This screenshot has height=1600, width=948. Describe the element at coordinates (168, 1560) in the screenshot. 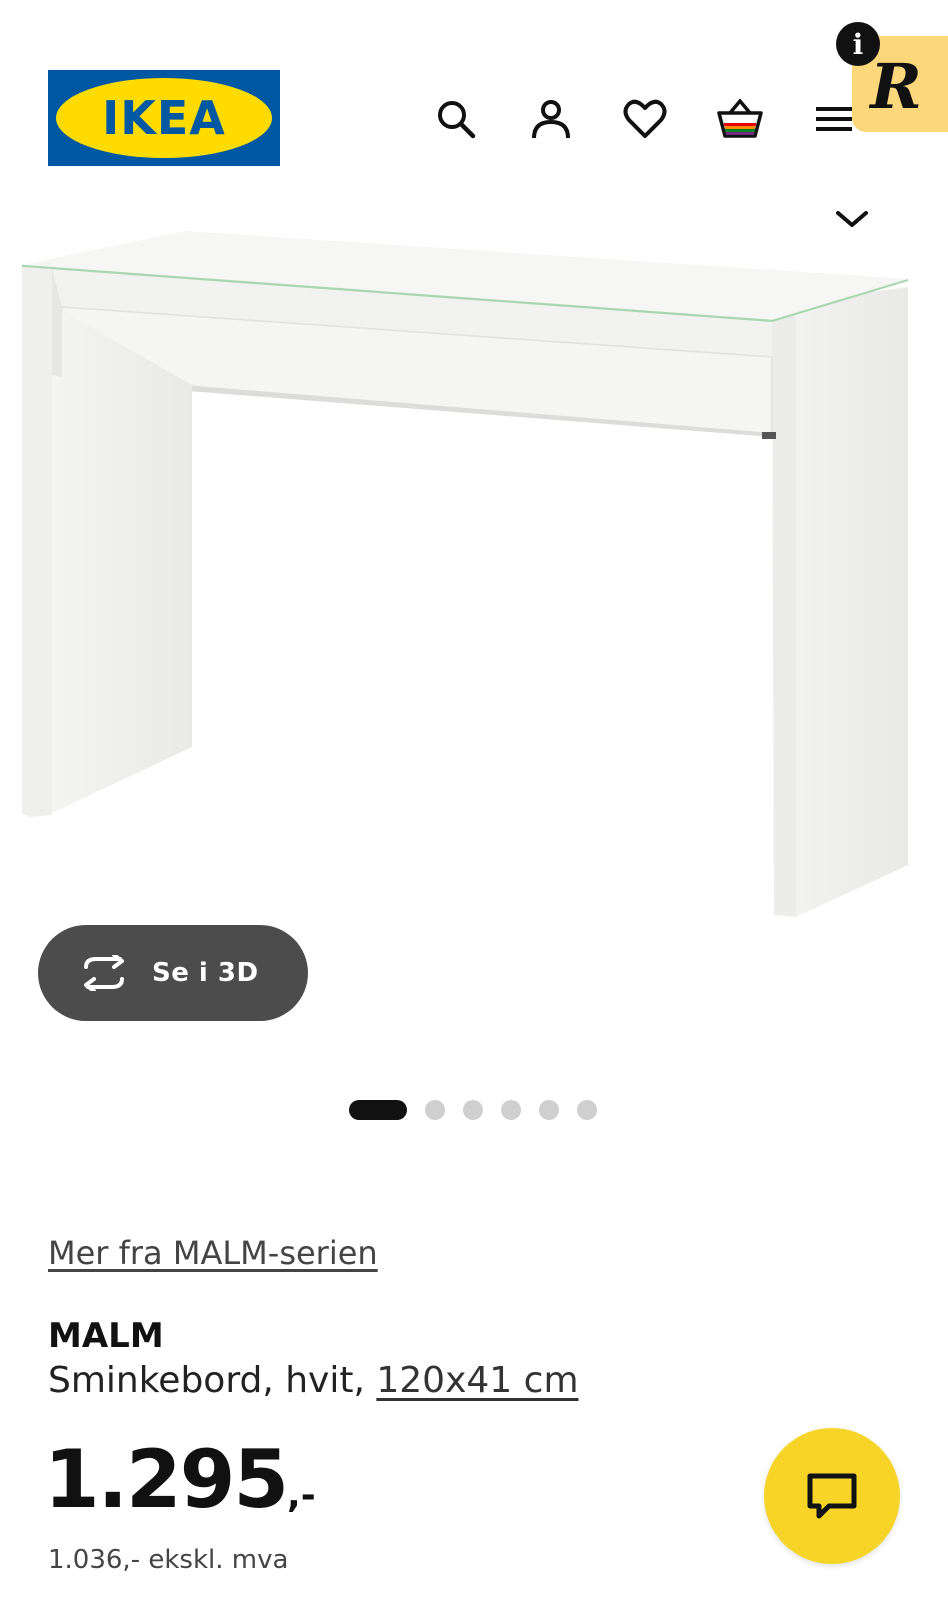

I see `price-ex-vat: 1.036,- ekskl. mva` at that location.